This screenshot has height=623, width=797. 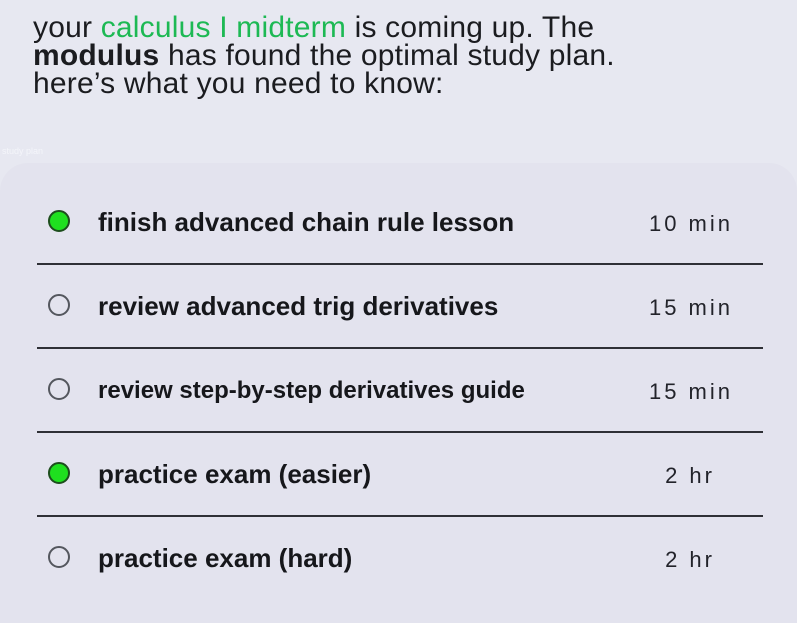 I want to click on intro-line-3: here’s what you need to know:, so click(x=238, y=83).